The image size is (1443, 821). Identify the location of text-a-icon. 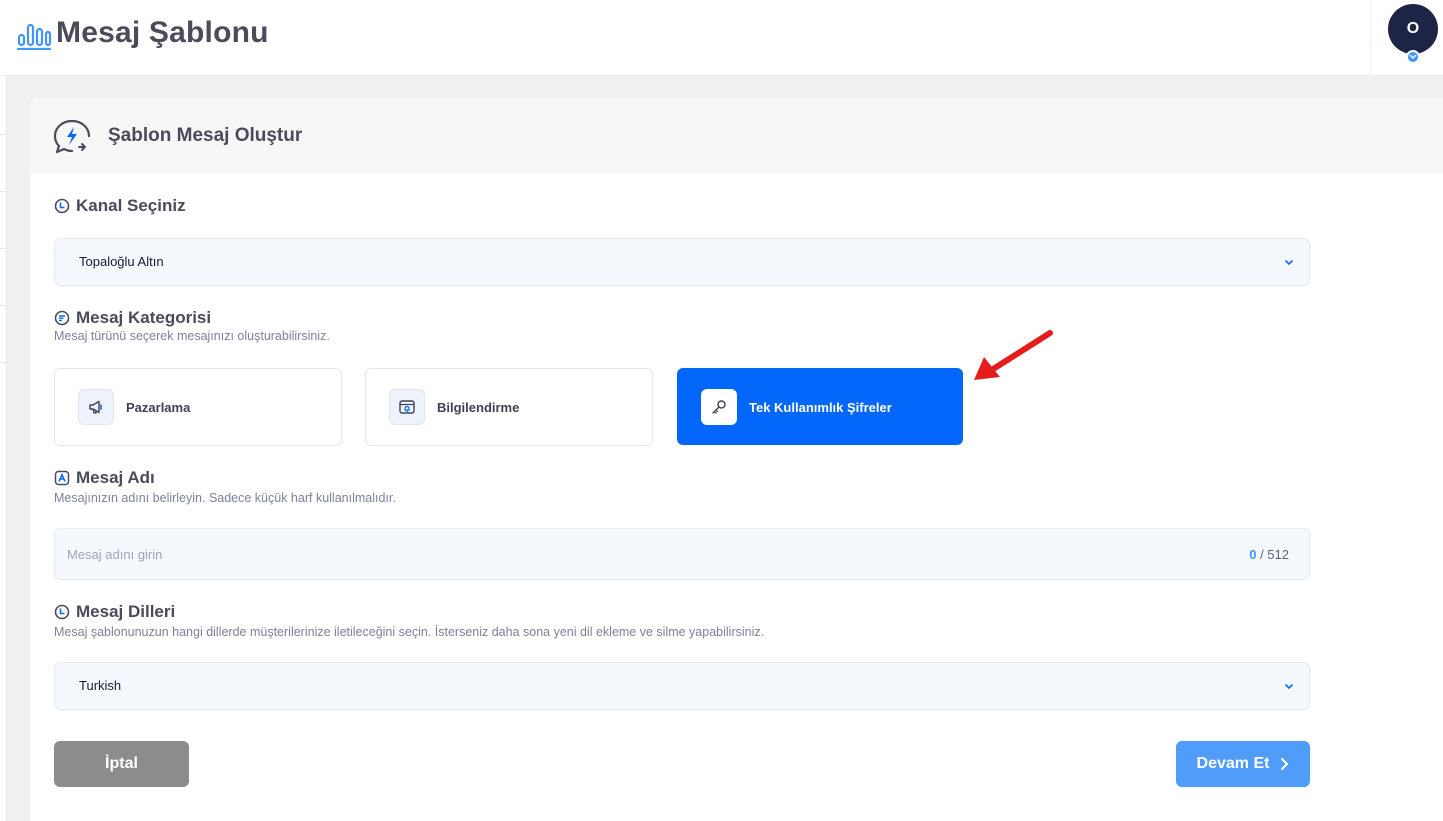
(62, 478).